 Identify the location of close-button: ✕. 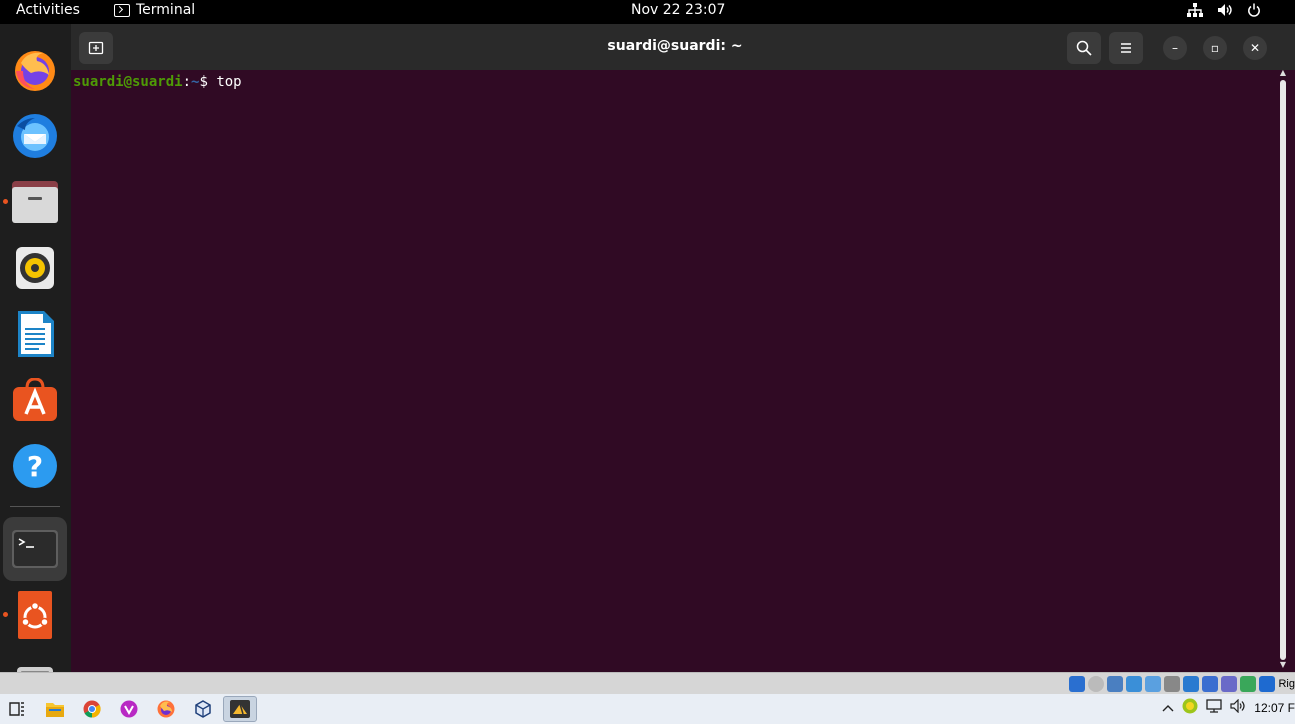
(1255, 48).